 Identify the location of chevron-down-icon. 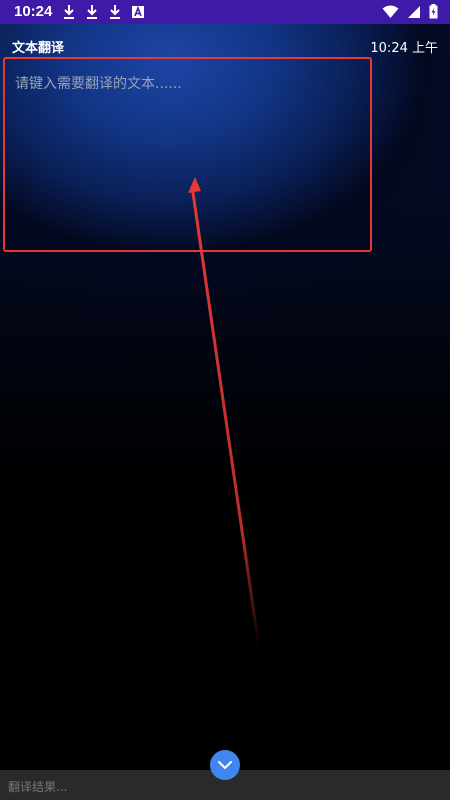
(225, 765).